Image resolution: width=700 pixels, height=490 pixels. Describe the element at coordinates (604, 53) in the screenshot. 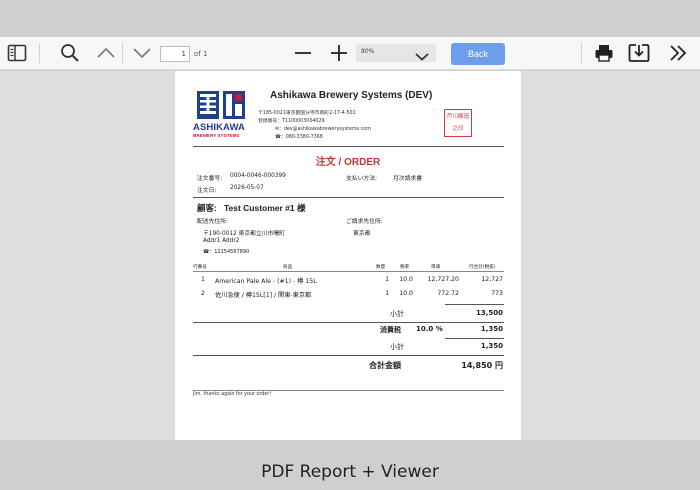

I see `print-icon` at that location.